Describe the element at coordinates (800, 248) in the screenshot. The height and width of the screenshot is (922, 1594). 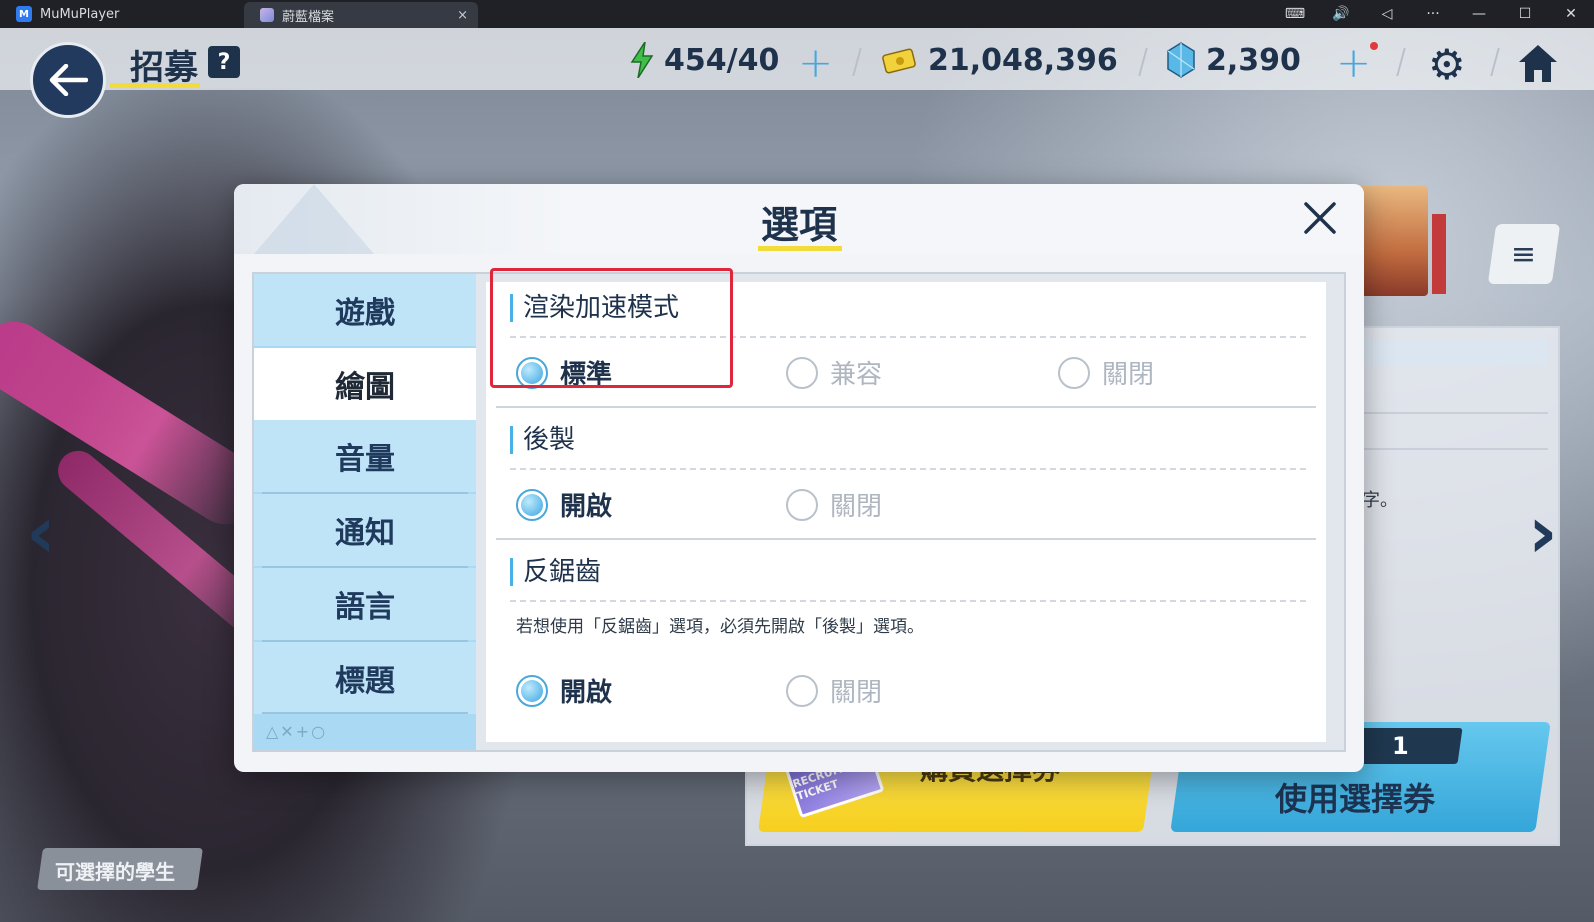
I see `dialog-title-underline` at that location.